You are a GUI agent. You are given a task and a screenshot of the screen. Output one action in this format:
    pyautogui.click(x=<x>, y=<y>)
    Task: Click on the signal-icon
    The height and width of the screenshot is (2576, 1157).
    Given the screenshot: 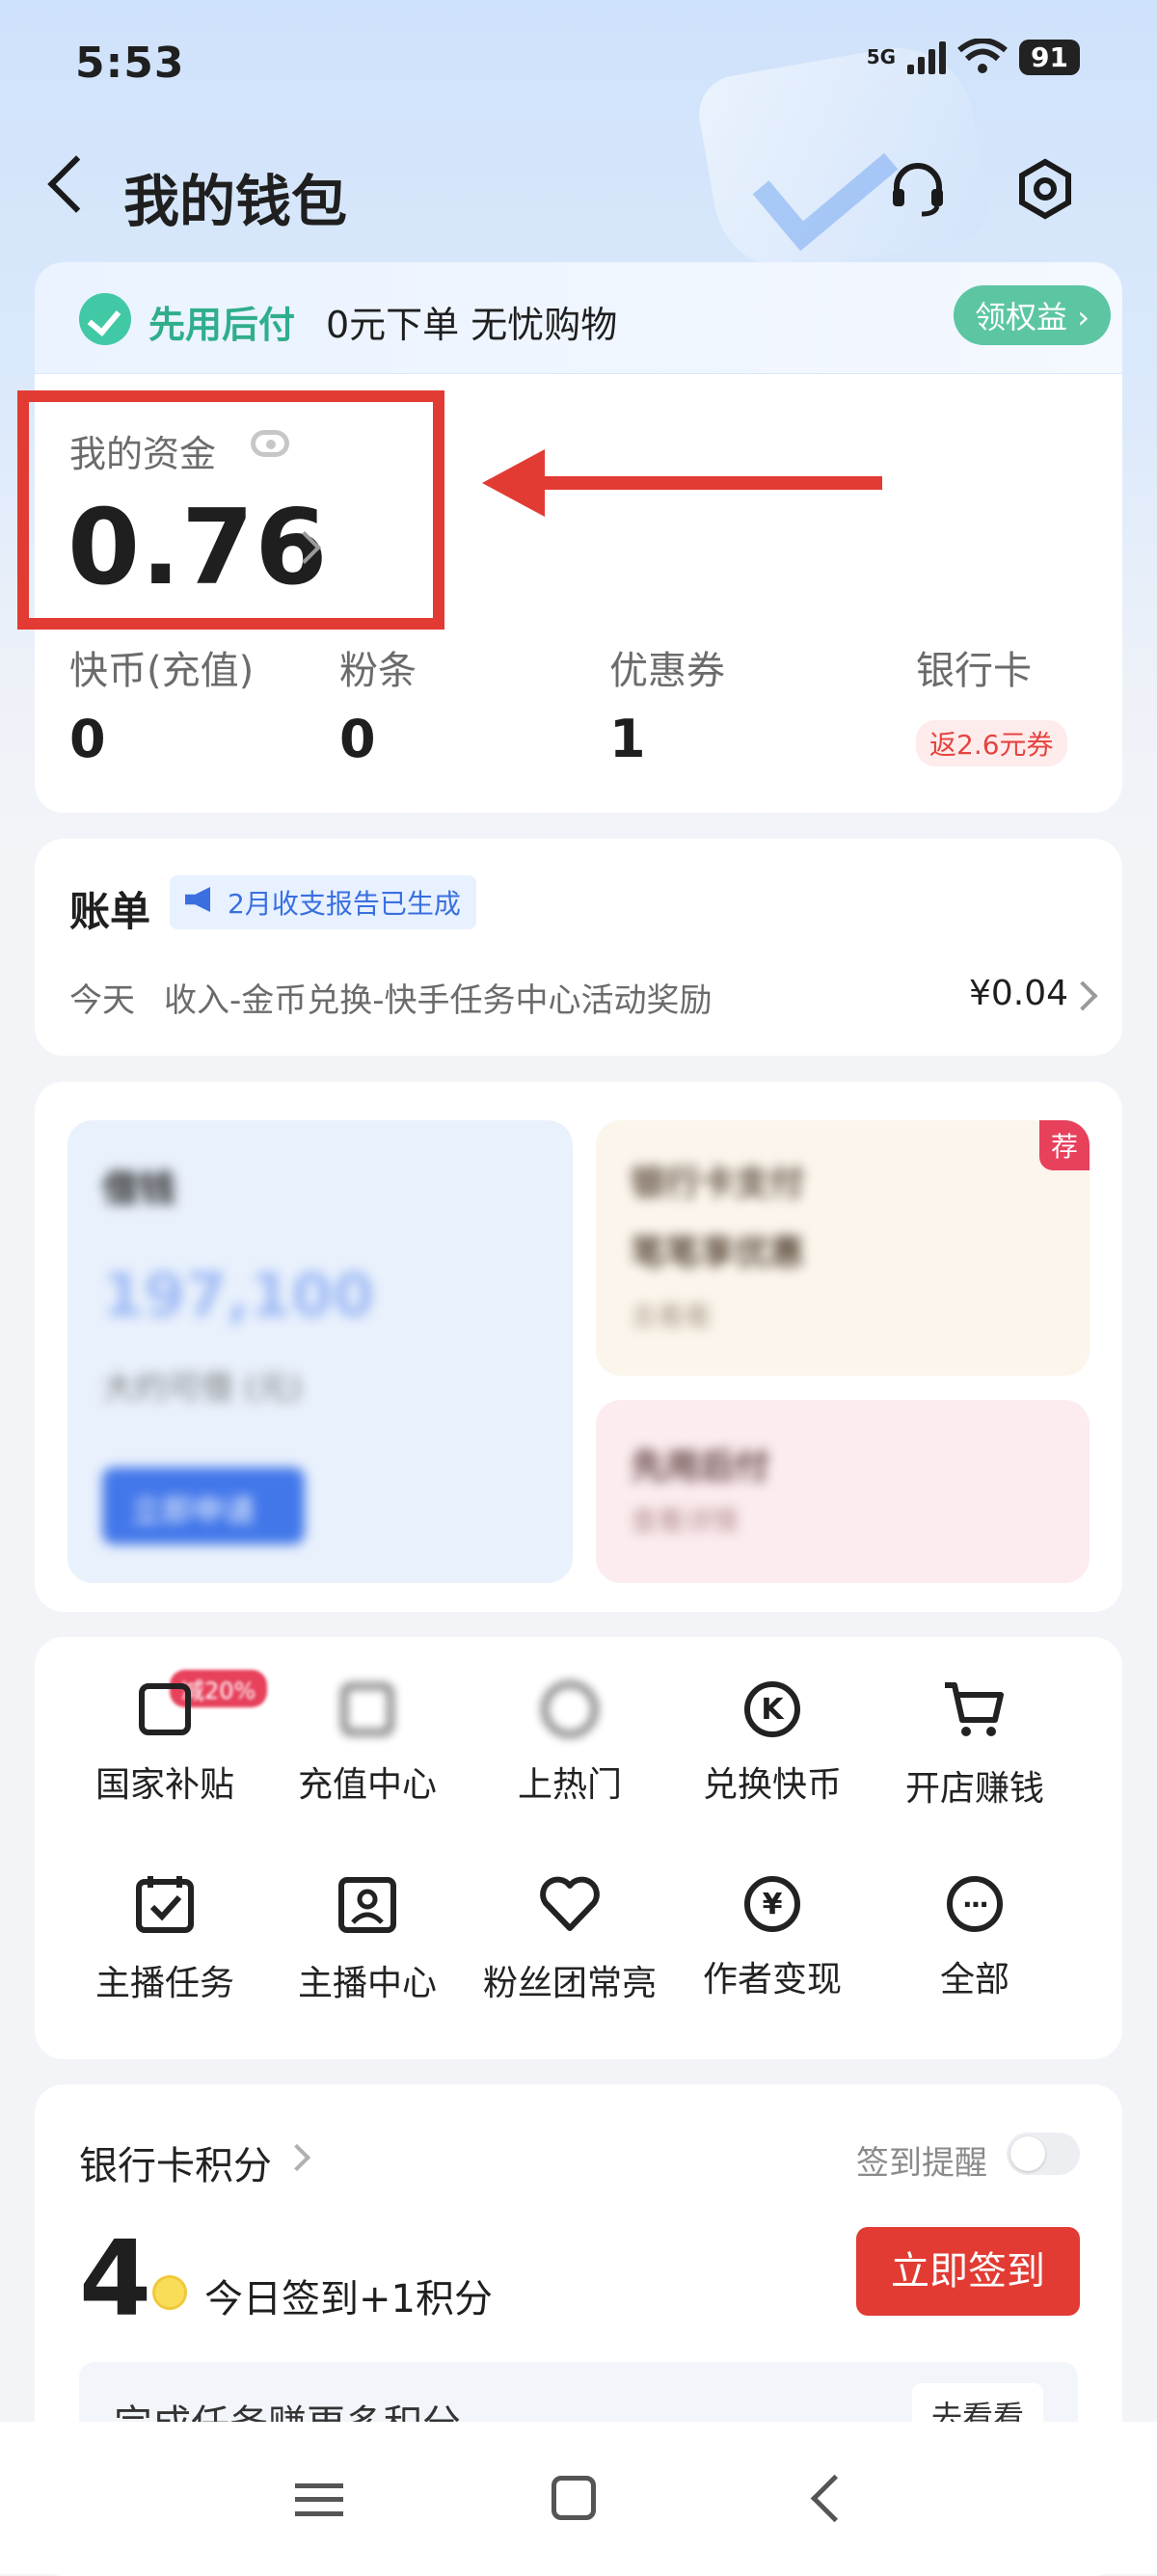 What is the action you would take?
    pyautogui.click(x=927, y=57)
    